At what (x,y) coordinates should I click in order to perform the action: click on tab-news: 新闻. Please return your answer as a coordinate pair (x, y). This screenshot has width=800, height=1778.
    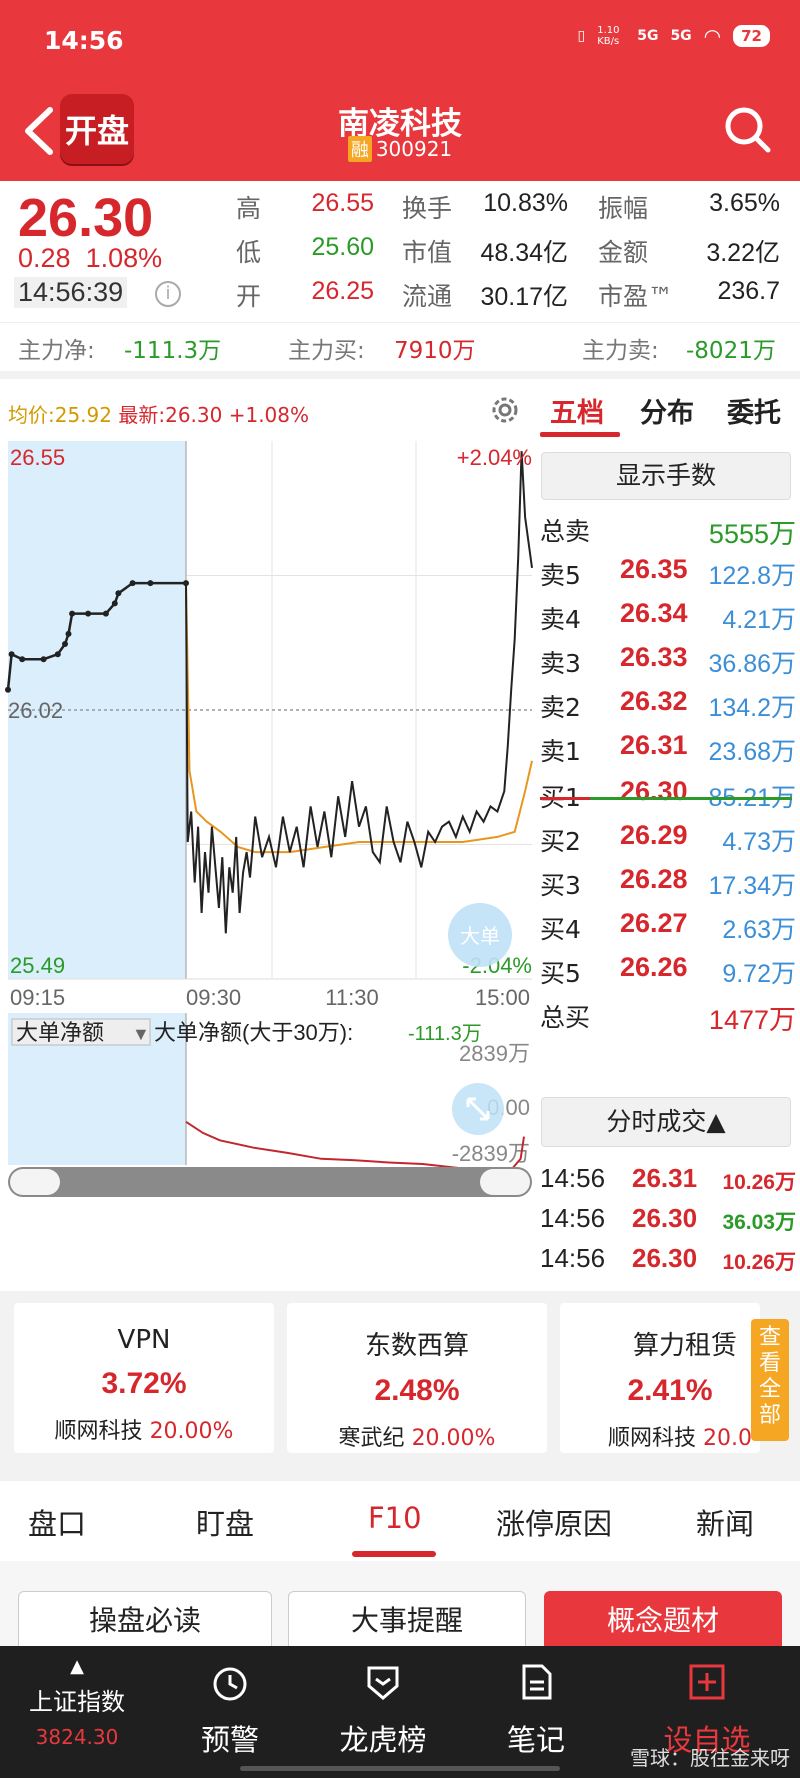
    Looking at the image, I should click on (725, 1522).